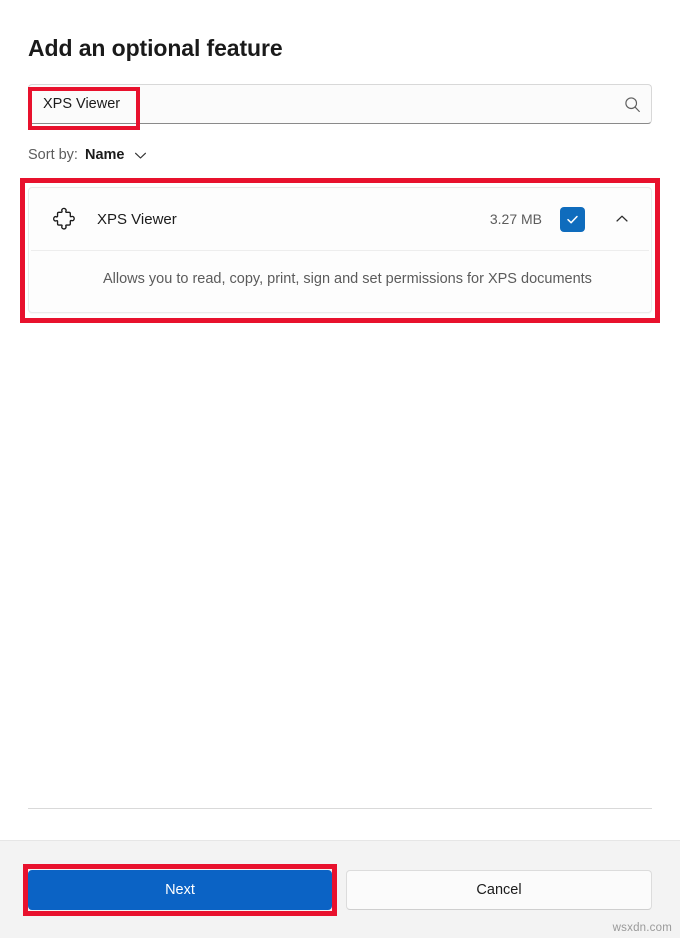 The image size is (680, 938). What do you see at coordinates (53, 155) in the screenshot?
I see `sort-by-label: Sort by:` at bounding box center [53, 155].